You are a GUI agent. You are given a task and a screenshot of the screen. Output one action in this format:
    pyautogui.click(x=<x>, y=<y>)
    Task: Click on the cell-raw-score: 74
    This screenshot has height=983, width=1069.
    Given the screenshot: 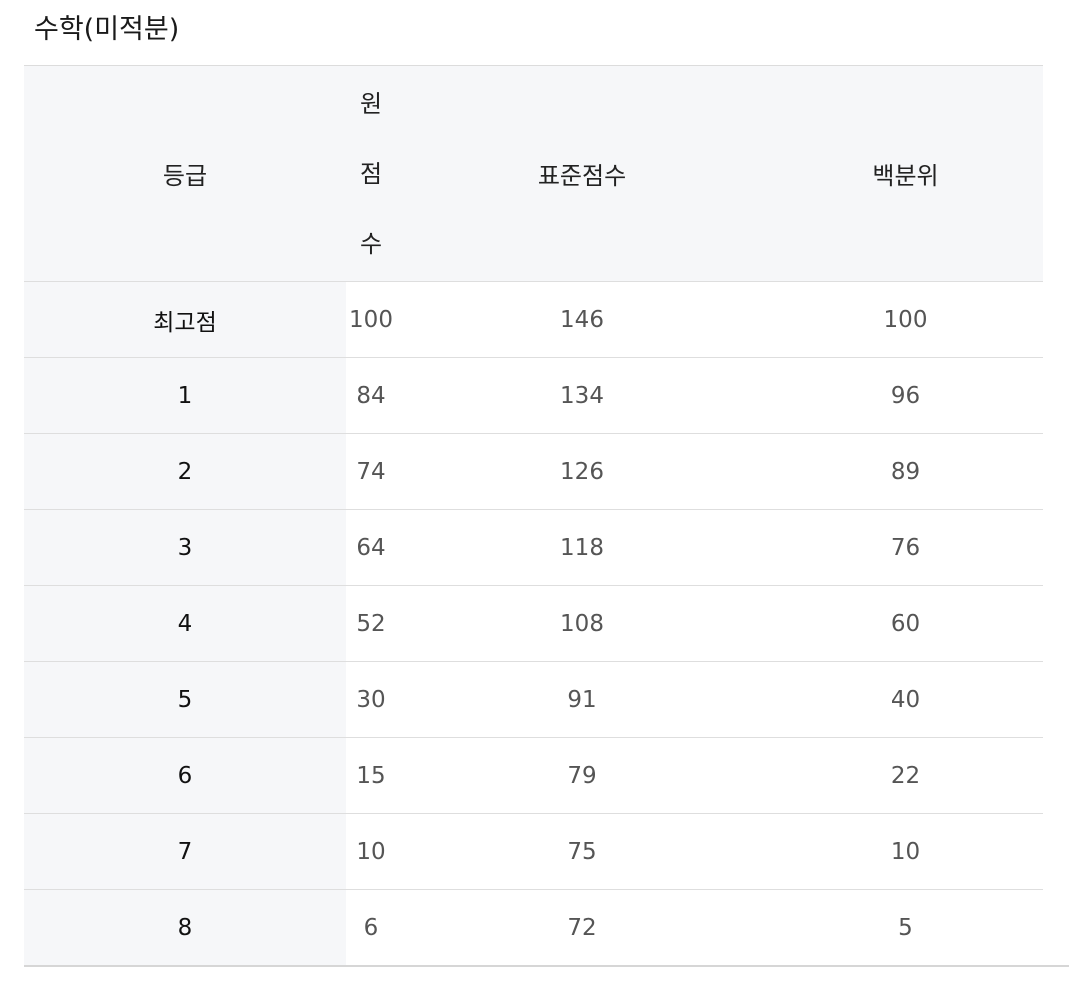 What is the action you would take?
    pyautogui.click(x=371, y=471)
    